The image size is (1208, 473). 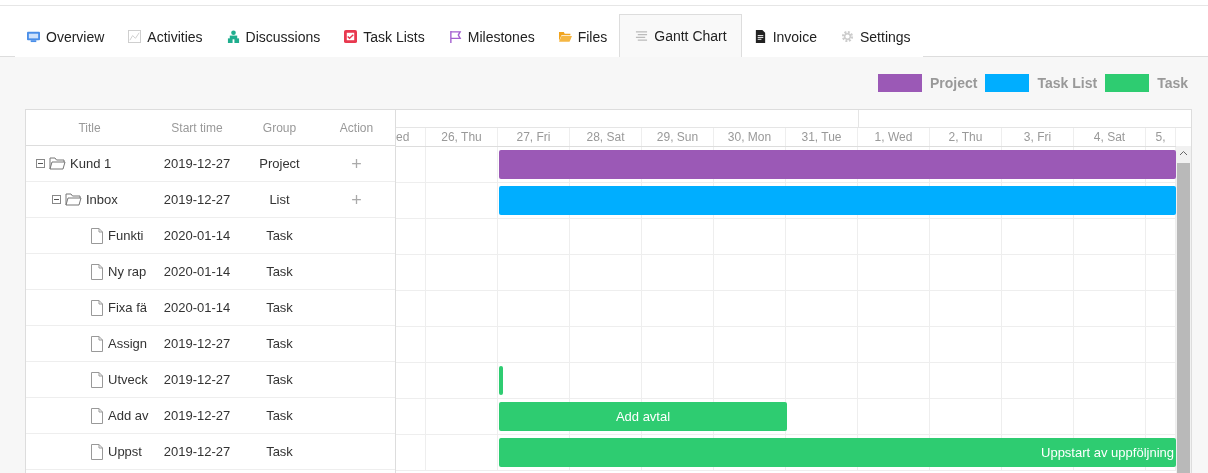 I want to click on list-lines-icon, so click(x=642, y=36).